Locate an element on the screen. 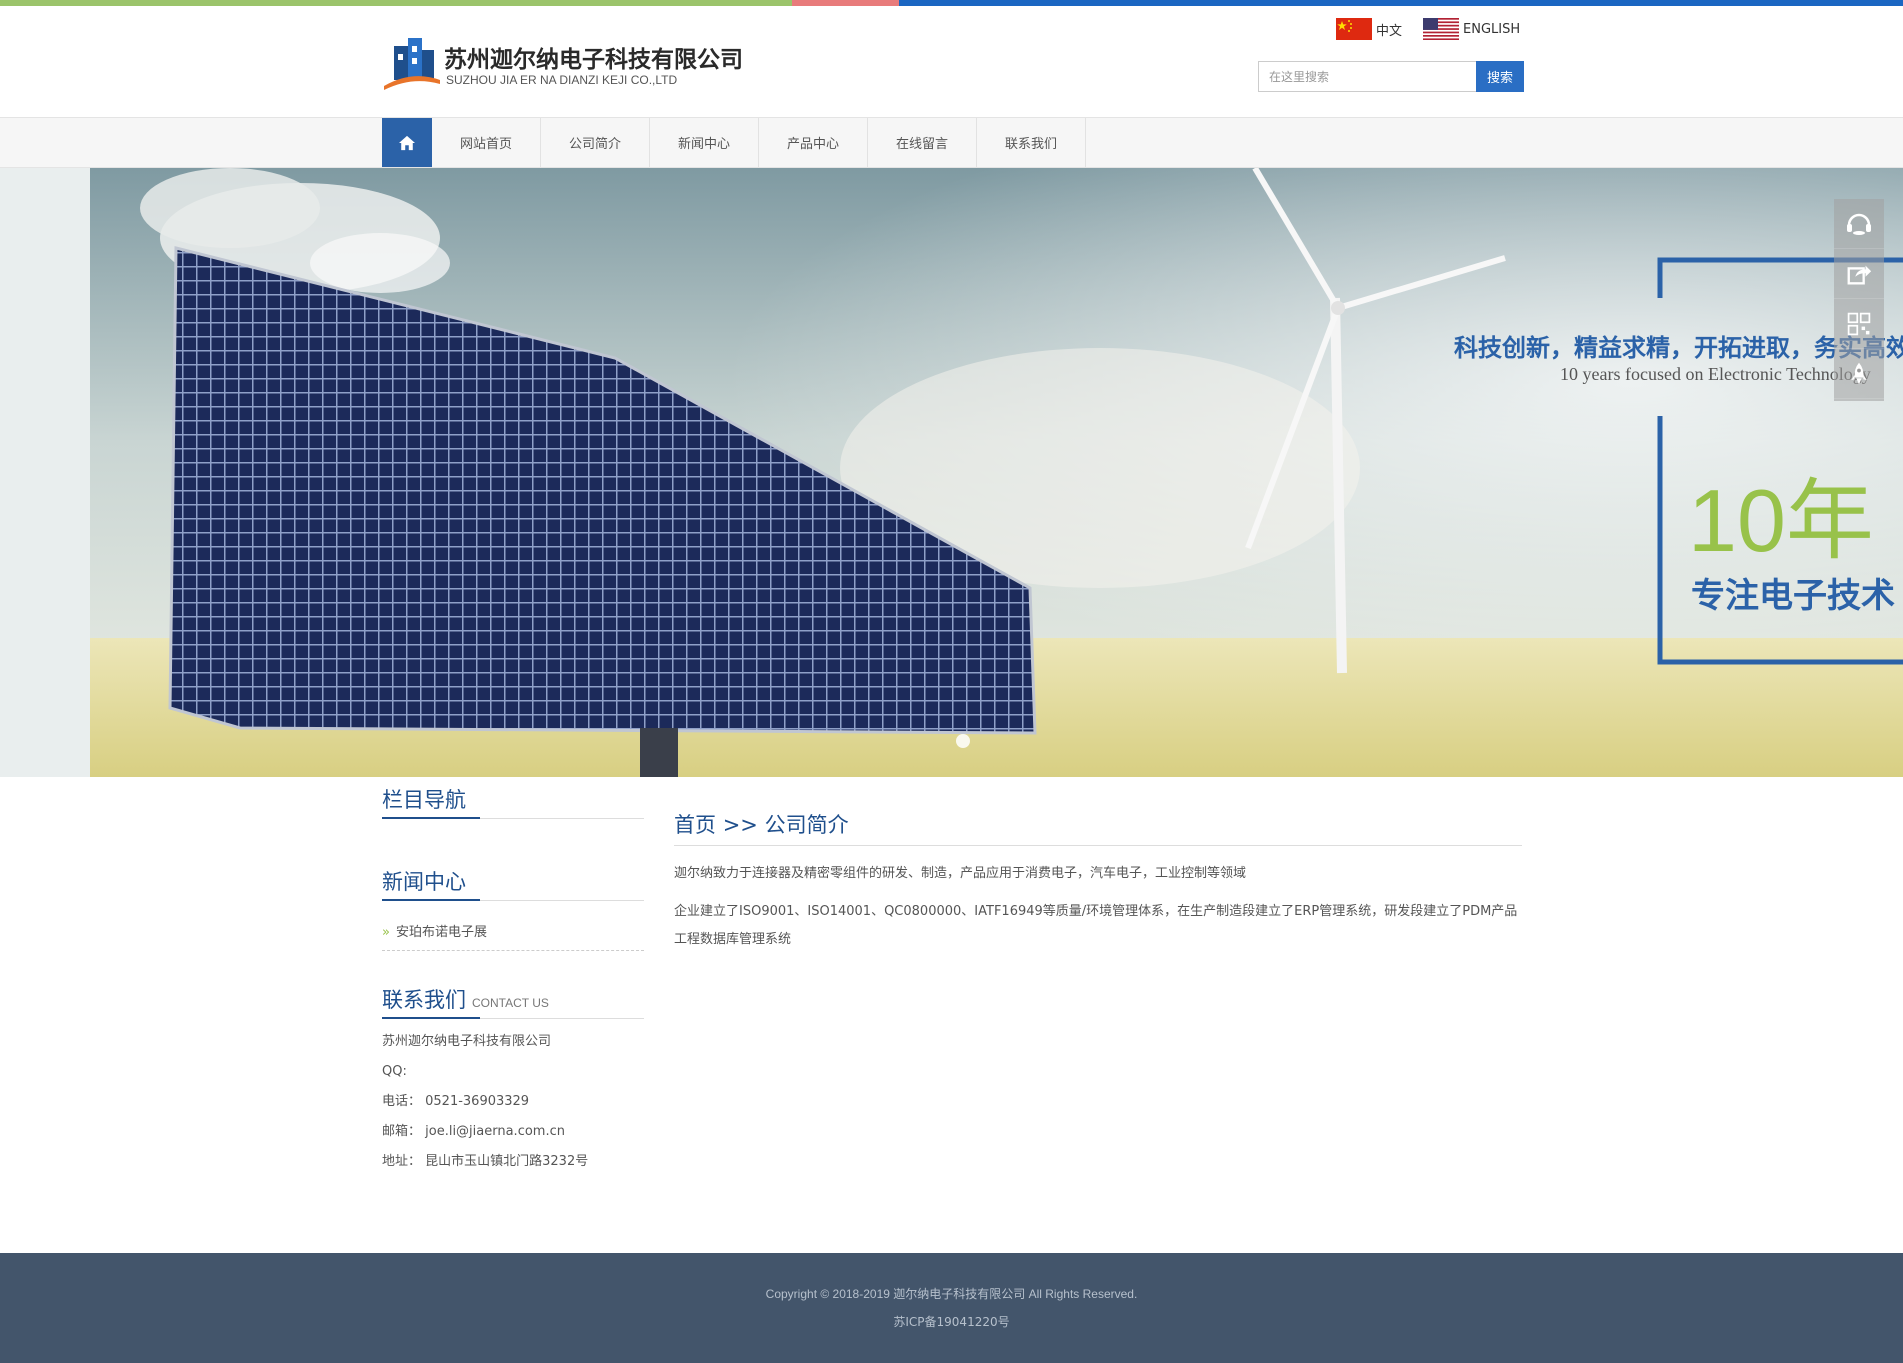 This screenshot has height=1363, width=1903. contact-address: 地址： 昆山市玉山镇北门路3232号 is located at coordinates (485, 1161).